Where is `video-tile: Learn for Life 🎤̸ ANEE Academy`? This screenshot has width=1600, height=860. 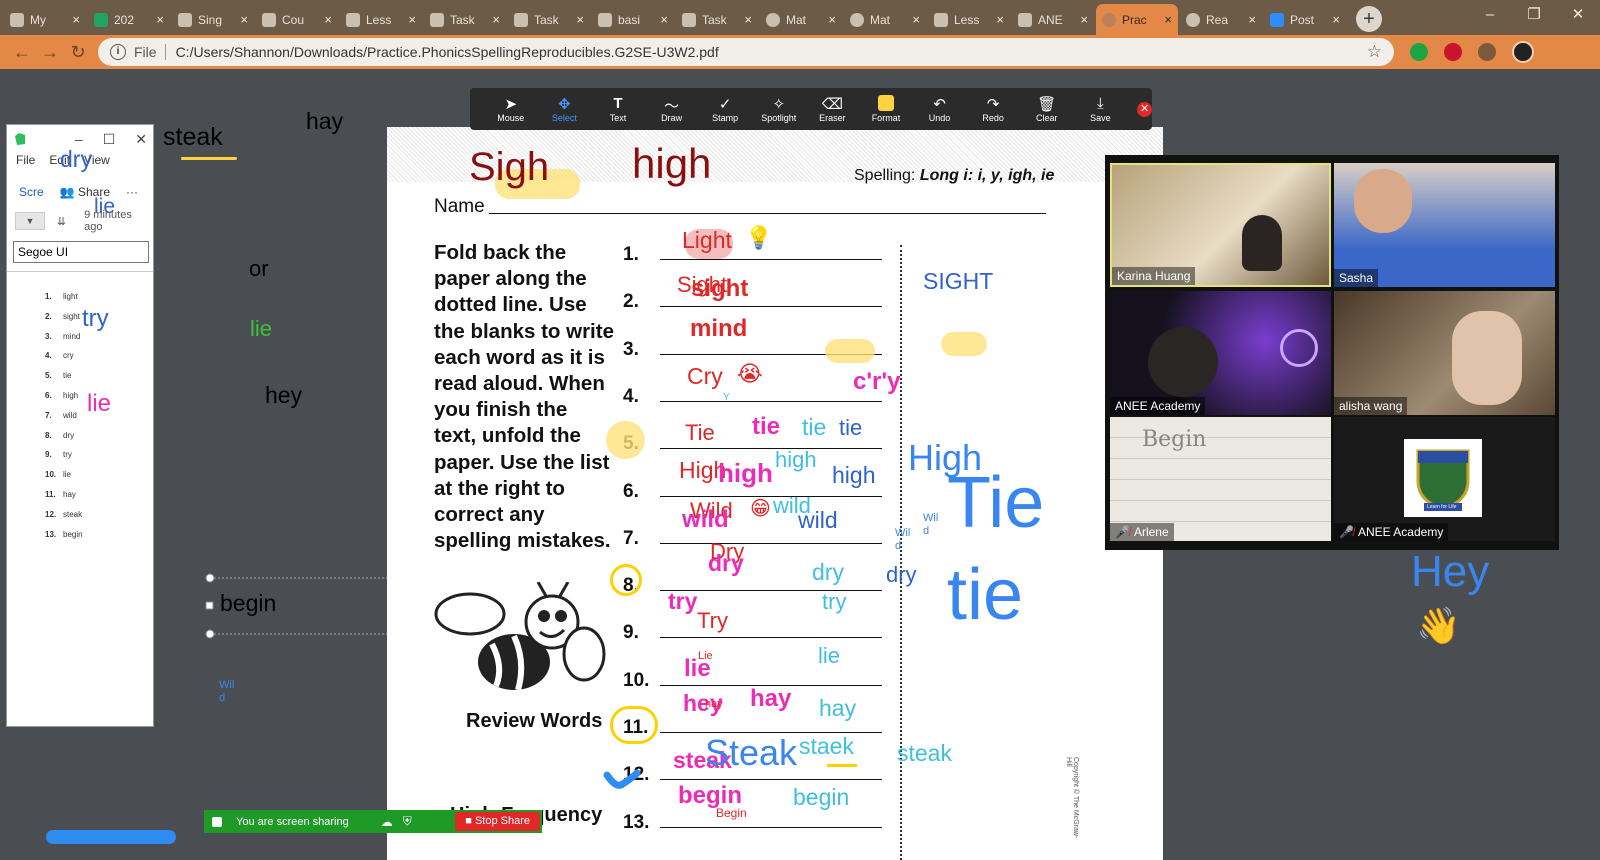
video-tile: Learn for Life 🎤̸ ANEE Academy is located at coordinates (1444, 479).